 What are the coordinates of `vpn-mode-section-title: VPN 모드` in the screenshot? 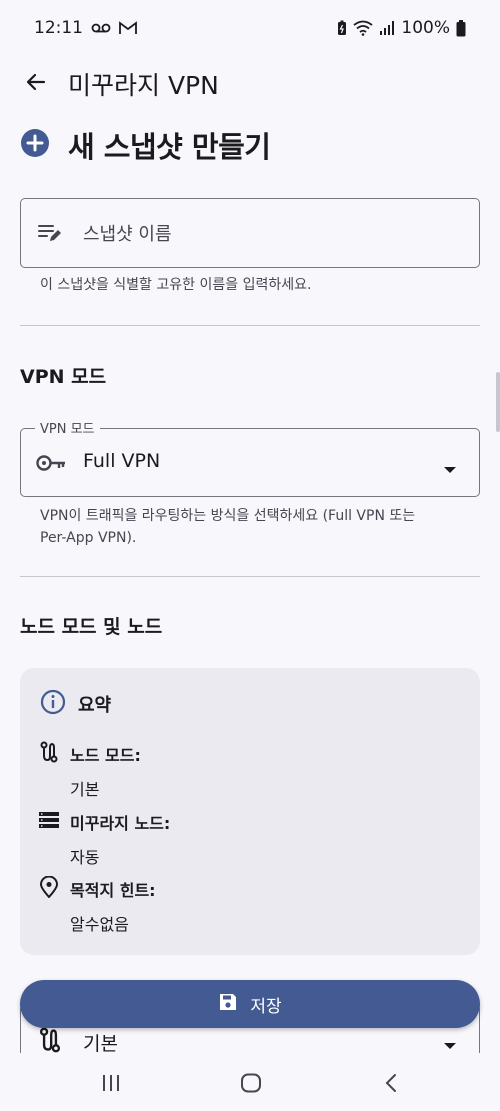 It's located at (63, 377).